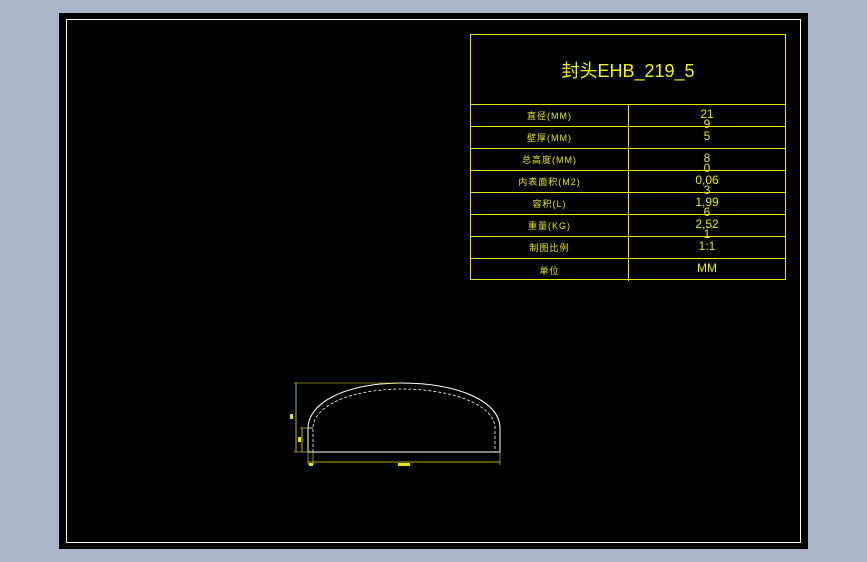 The width and height of the screenshot is (867, 562). I want to click on height-dim-text-mark, so click(291, 416).